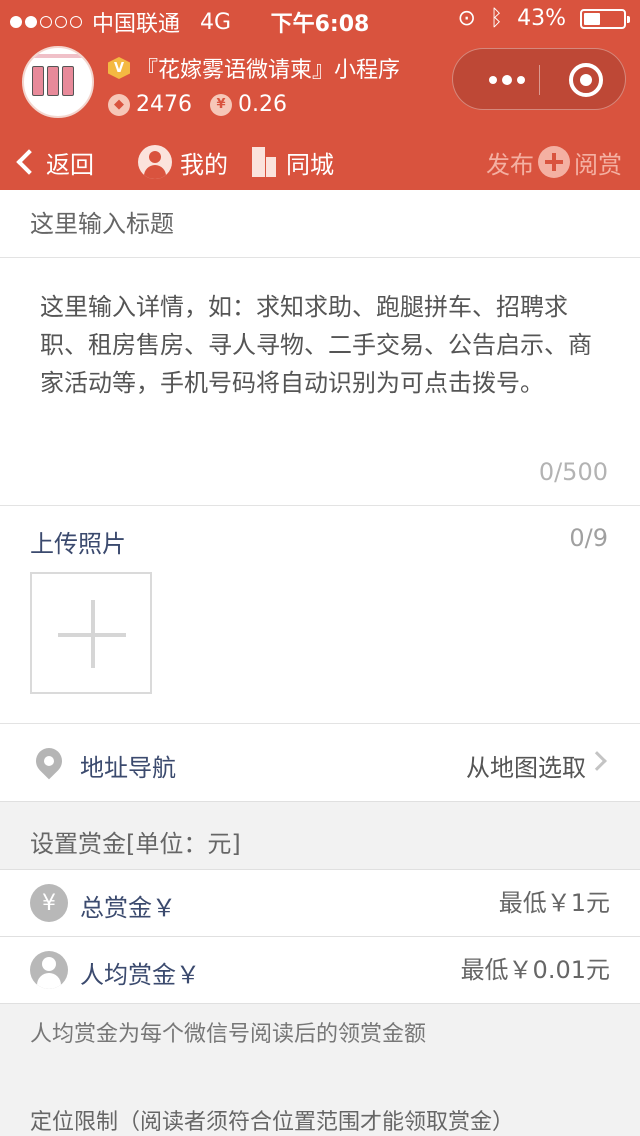 Image resolution: width=640 pixels, height=1136 pixels. Describe the element at coordinates (135, 844) in the screenshot. I see `reward-section-title: 设置赏金[单位：元]` at that location.